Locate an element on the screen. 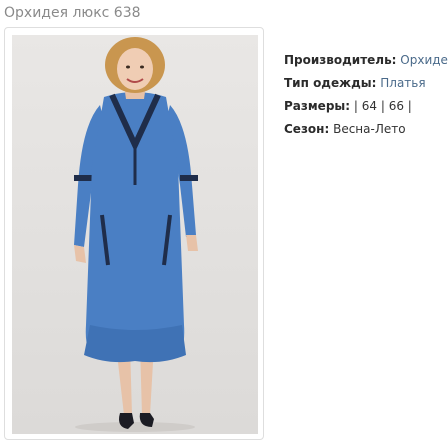  spec-season-label: Сезон: is located at coordinates (307, 129).